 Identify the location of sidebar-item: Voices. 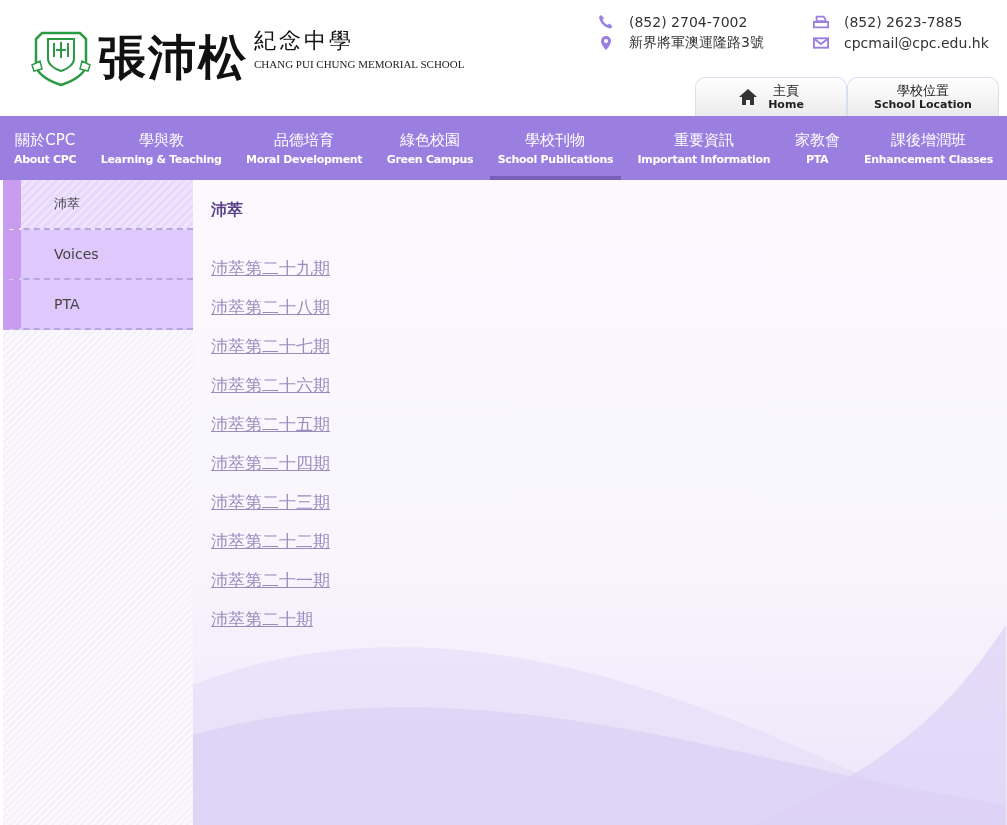
(98, 255).